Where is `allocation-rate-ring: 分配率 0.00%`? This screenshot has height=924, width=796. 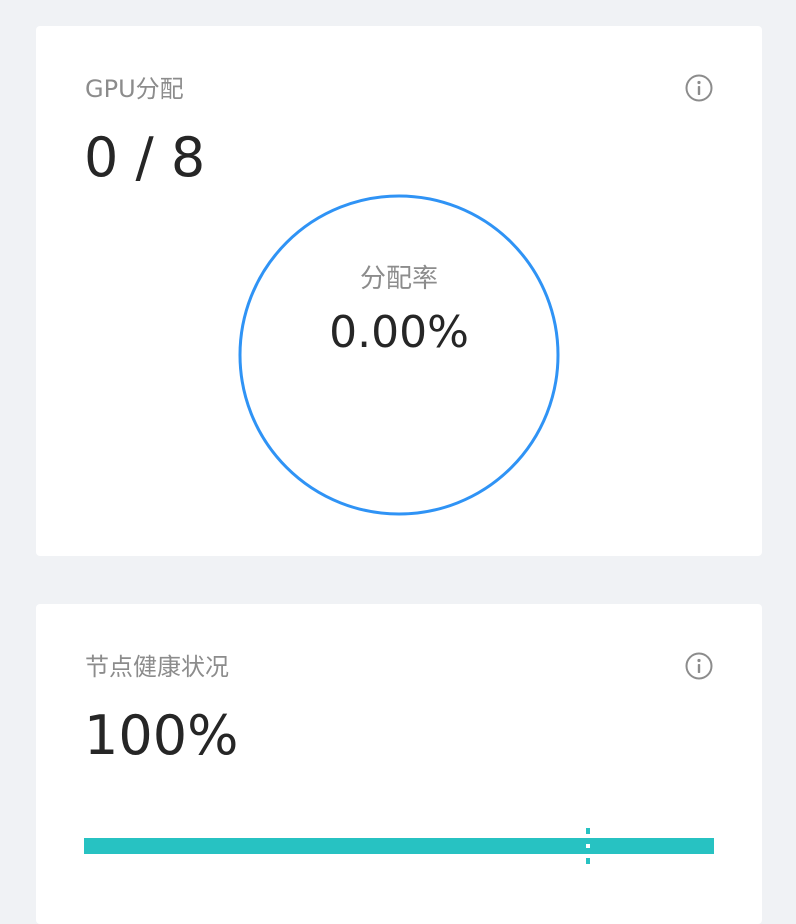
allocation-rate-ring: 分配率 0.00% is located at coordinates (399, 355).